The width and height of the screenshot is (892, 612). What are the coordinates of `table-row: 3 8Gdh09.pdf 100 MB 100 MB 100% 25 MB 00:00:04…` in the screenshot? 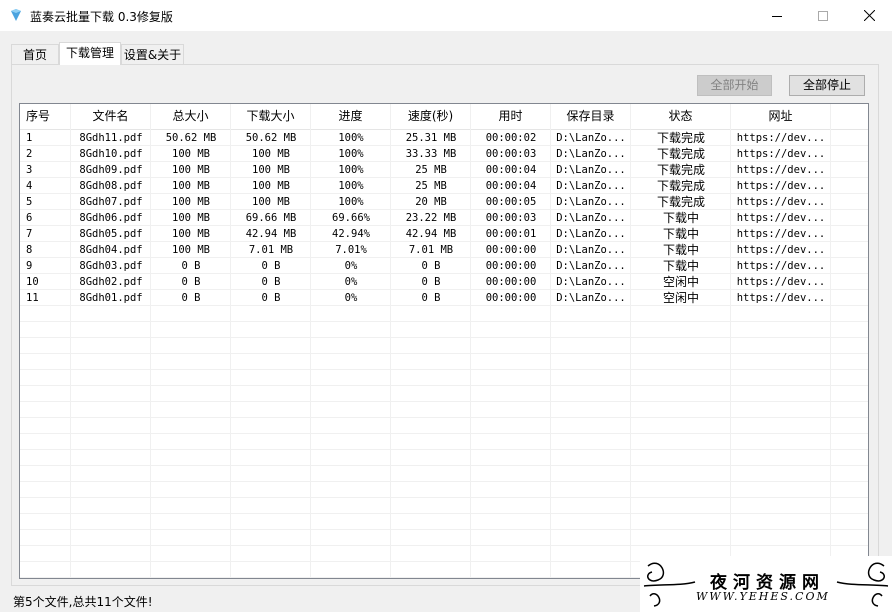 It's located at (444, 170).